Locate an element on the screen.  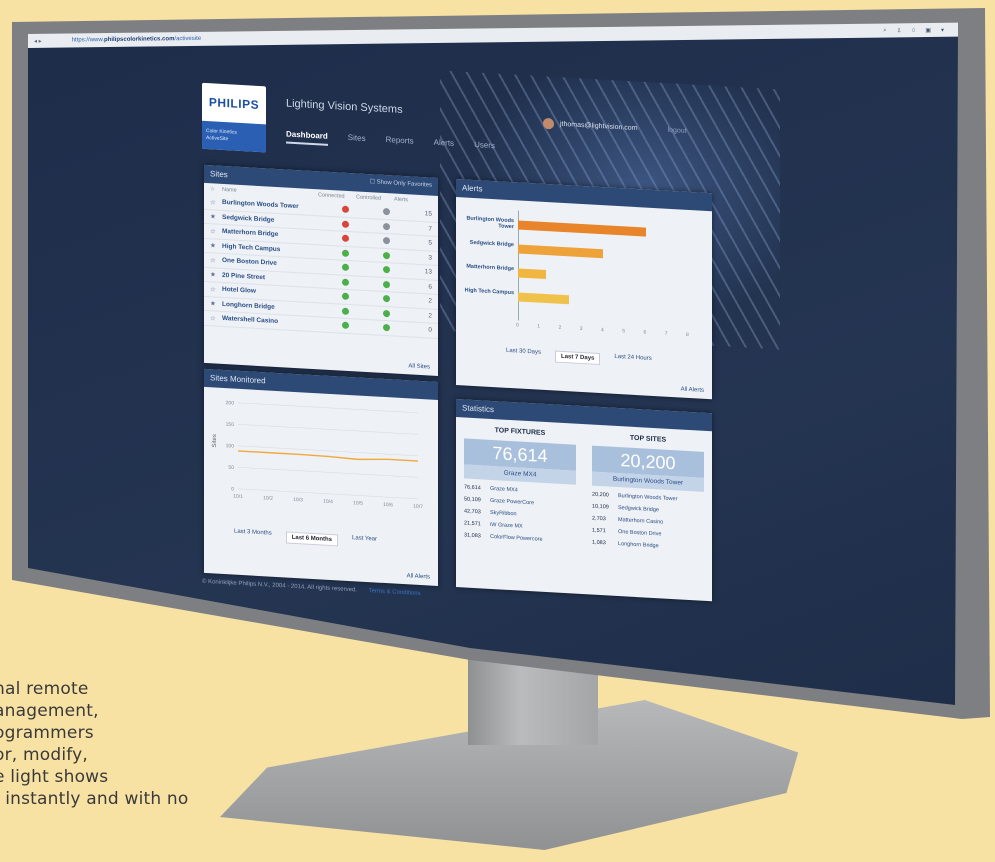
list-item: 20,200 Burlington Woods Tower is located at coordinates (648, 498).